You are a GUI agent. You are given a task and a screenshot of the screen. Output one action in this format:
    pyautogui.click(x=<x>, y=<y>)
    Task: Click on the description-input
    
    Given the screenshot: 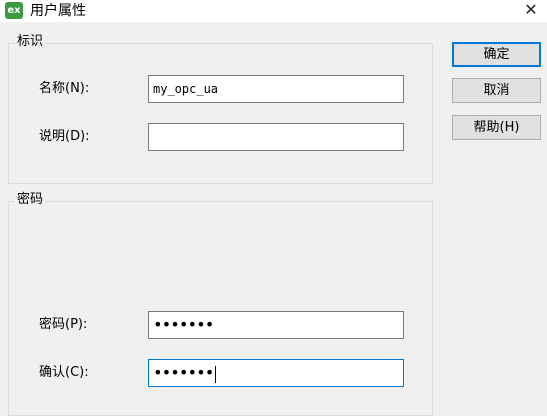 What is the action you would take?
    pyautogui.click(x=276, y=137)
    